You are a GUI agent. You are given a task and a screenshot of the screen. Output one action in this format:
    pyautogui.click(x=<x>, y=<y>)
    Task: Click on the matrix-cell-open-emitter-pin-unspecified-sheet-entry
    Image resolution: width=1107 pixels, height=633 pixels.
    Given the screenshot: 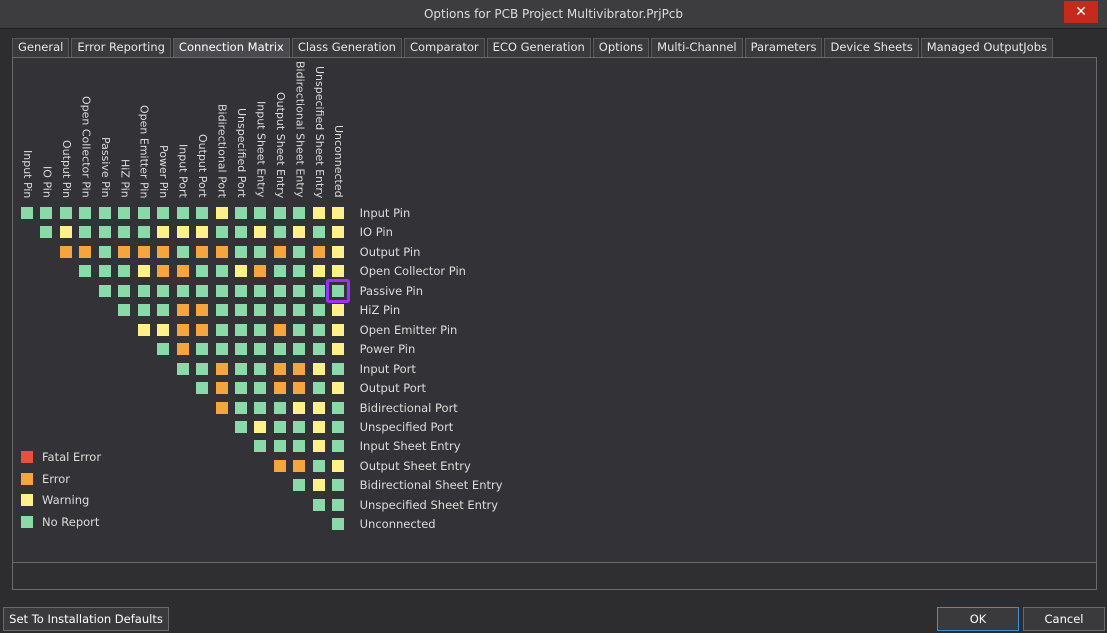 What is the action you would take?
    pyautogui.click(x=318, y=329)
    